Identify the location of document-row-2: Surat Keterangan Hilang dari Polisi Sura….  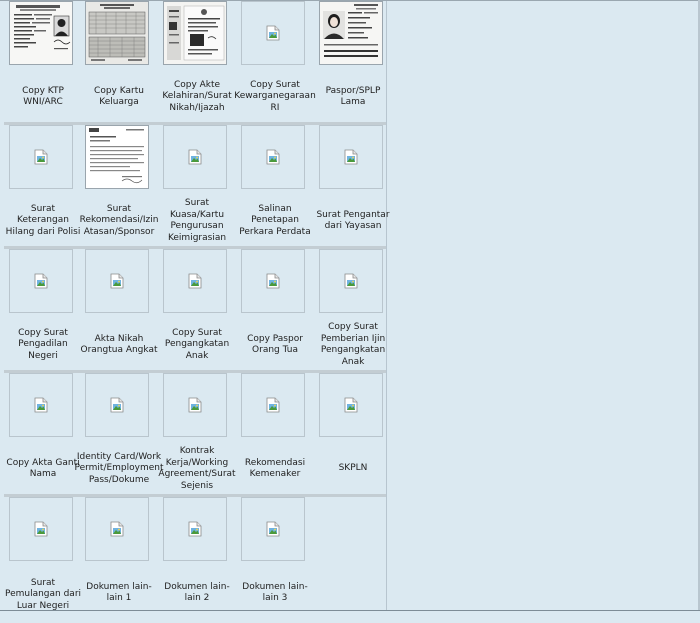
(197, 187).